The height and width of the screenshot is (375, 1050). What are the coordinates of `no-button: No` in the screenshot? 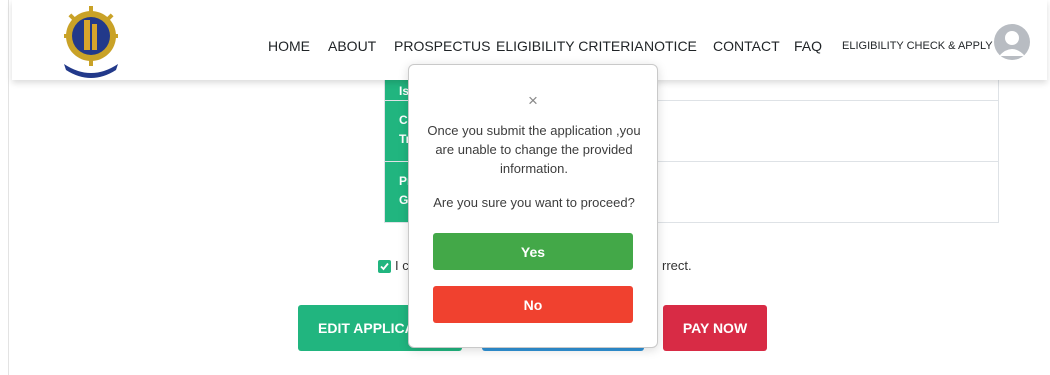 It's located at (533, 304).